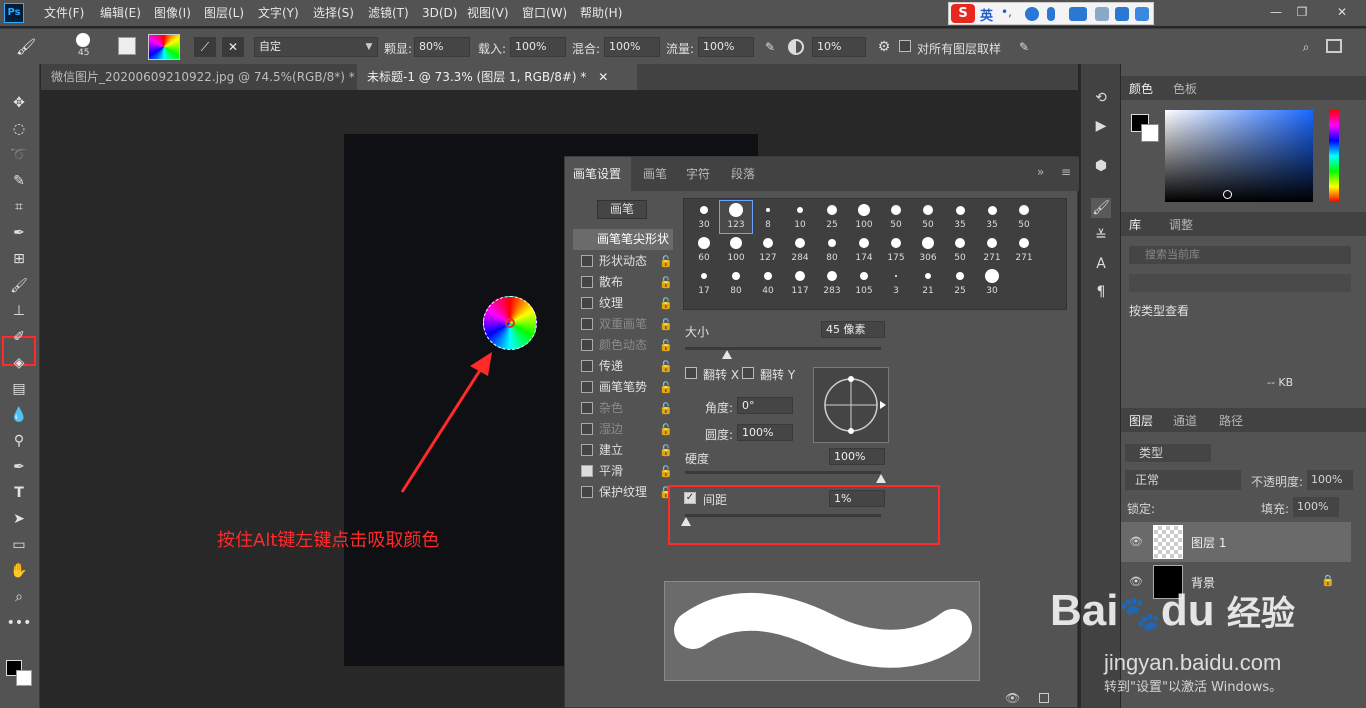 This screenshot has width=1366, height=708. Describe the element at coordinates (625, 471) in the screenshot. I see `brush-option-row: 平滑 🔓` at that location.